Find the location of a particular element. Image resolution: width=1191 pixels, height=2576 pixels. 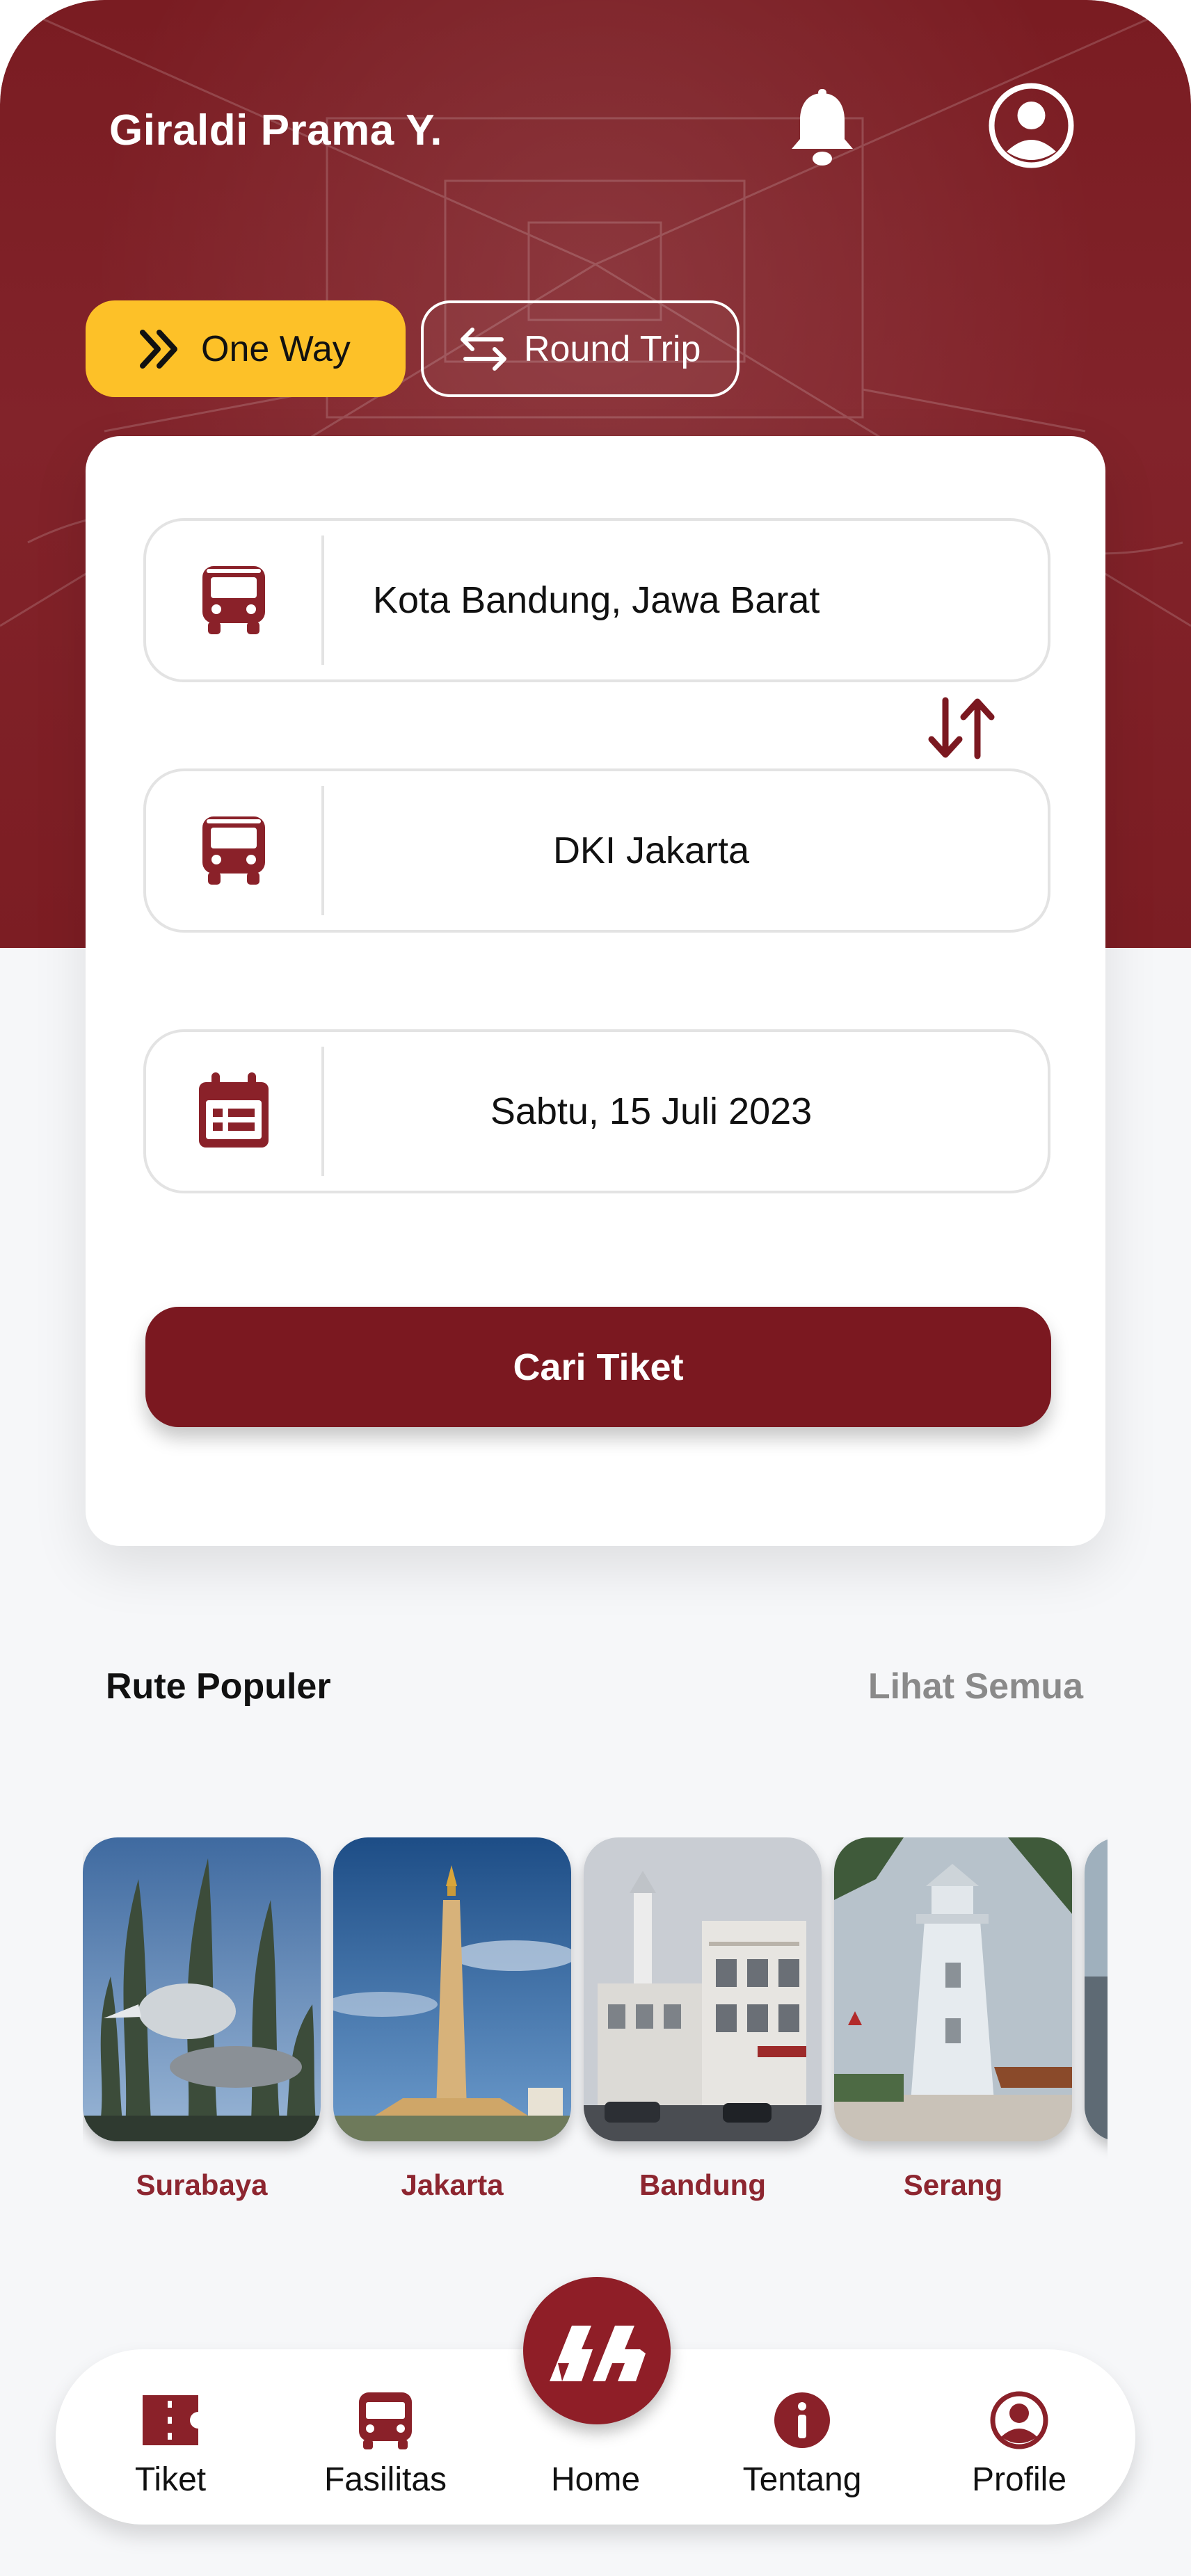

nav-tentang: Tentang is located at coordinates (802, 2437).